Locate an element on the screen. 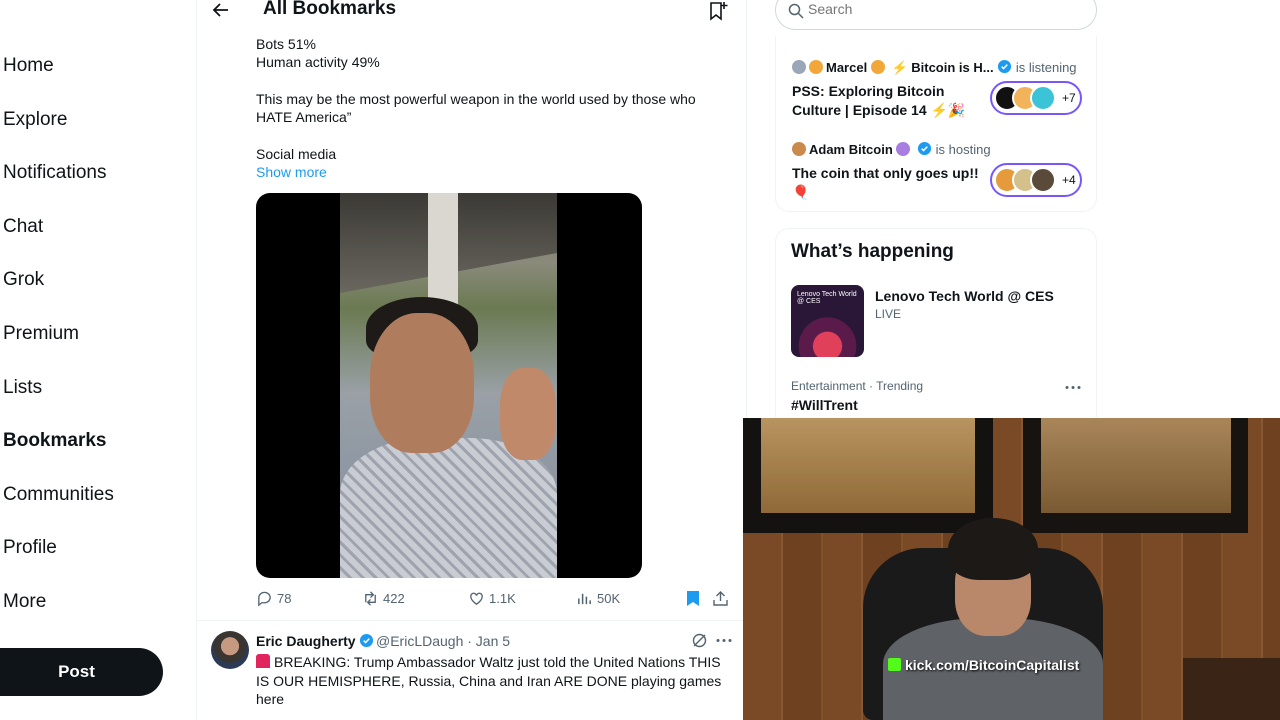 The width and height of the screenshot is (1280, 720). tweet-divider is located at coordinates (471, 620).